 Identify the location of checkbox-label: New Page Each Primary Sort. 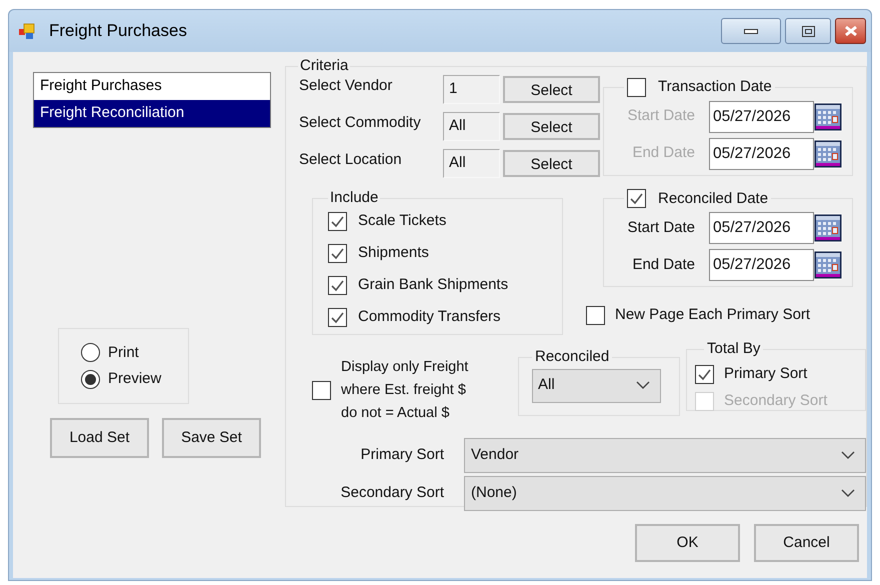
(712, 315).